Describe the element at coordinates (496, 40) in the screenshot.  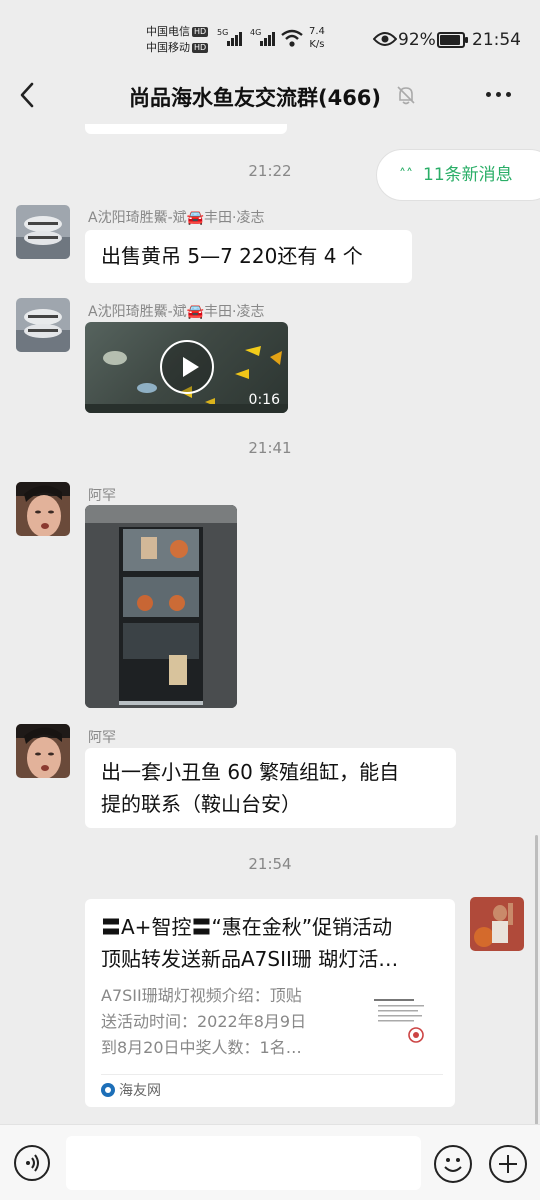
I see `clock: 21:54` at that location.